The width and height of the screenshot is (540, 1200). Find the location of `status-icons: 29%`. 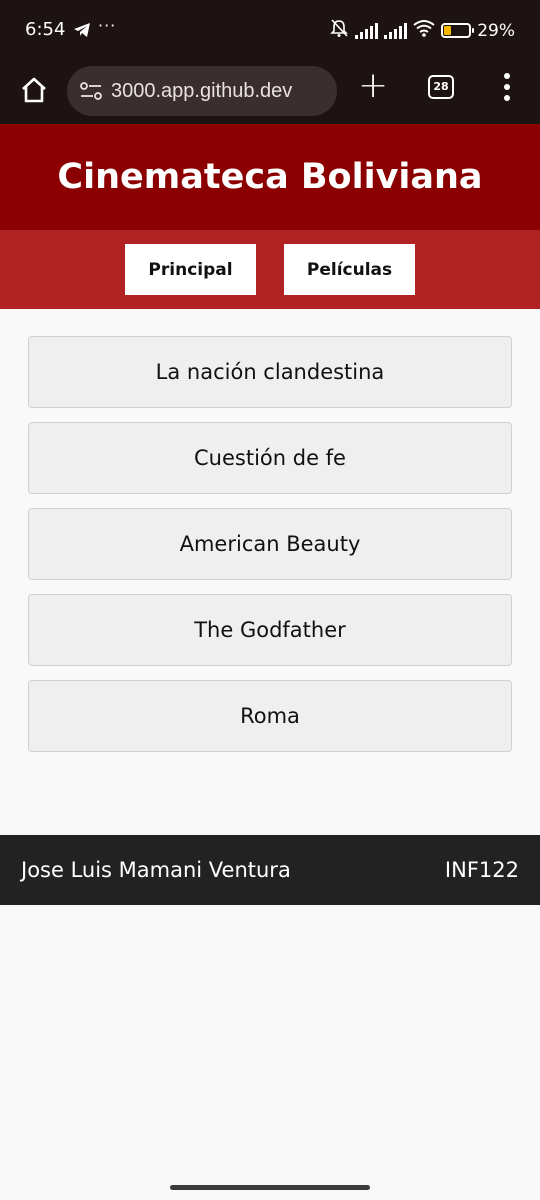

status-icons: 29% is located at coordinates (422, 30).